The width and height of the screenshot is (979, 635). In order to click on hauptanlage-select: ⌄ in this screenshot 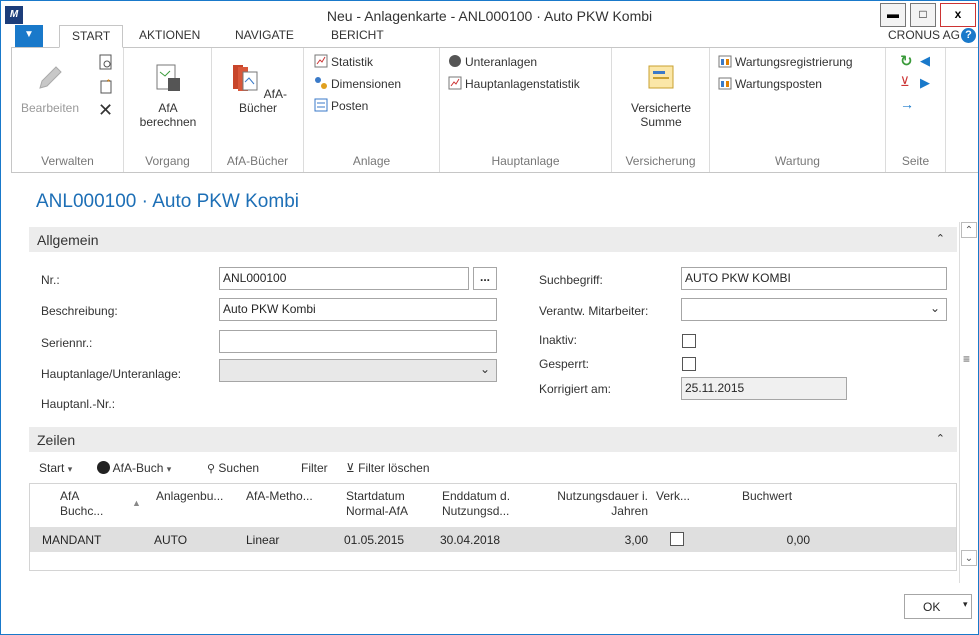, I will do `click(358, 370)`.